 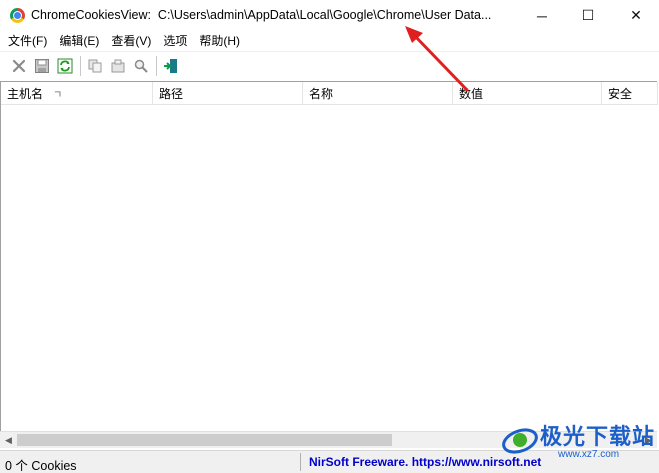 I want to click on menu-view: 查看(V), so click(x=131, y=41).